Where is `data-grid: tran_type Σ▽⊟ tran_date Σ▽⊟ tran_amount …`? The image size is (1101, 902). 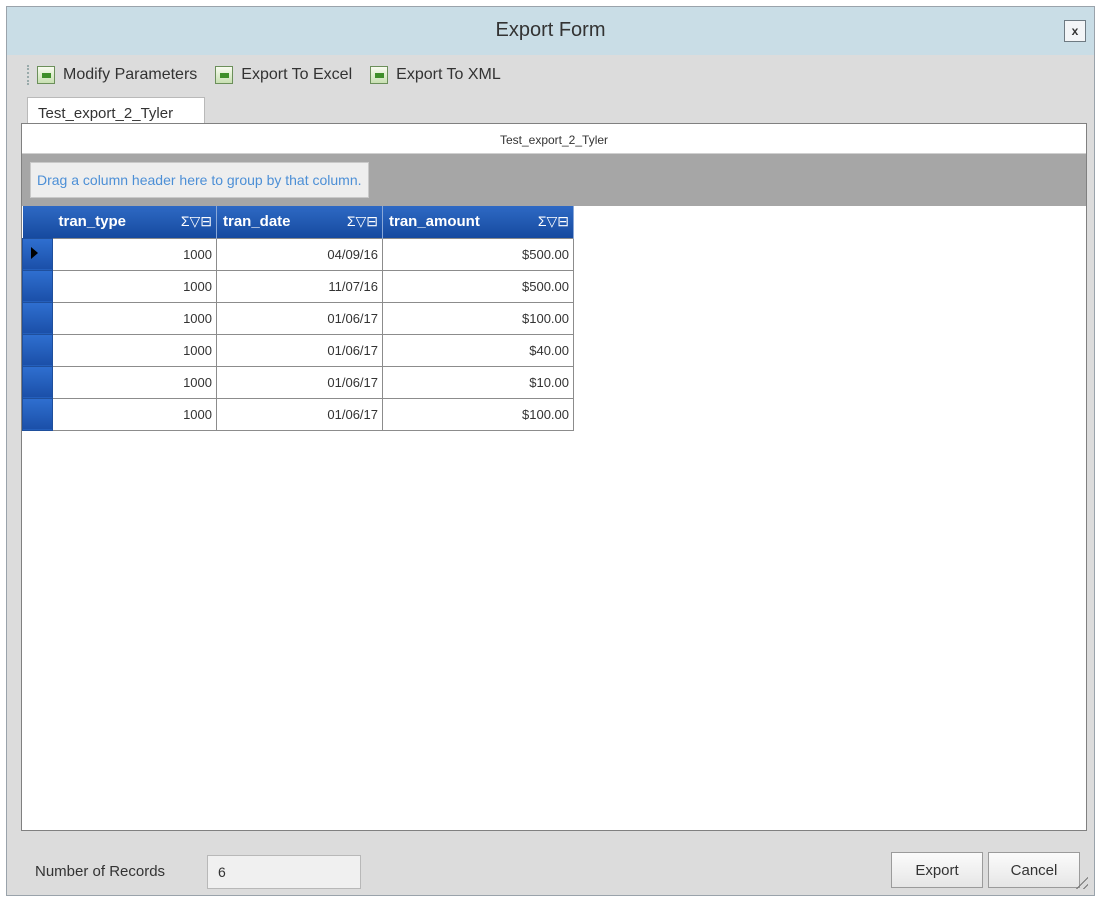
data-grid: tran_type Σ▽⊟ tran_date Σ▽⊟ tran_amount … is located at coordinates (298, 318).